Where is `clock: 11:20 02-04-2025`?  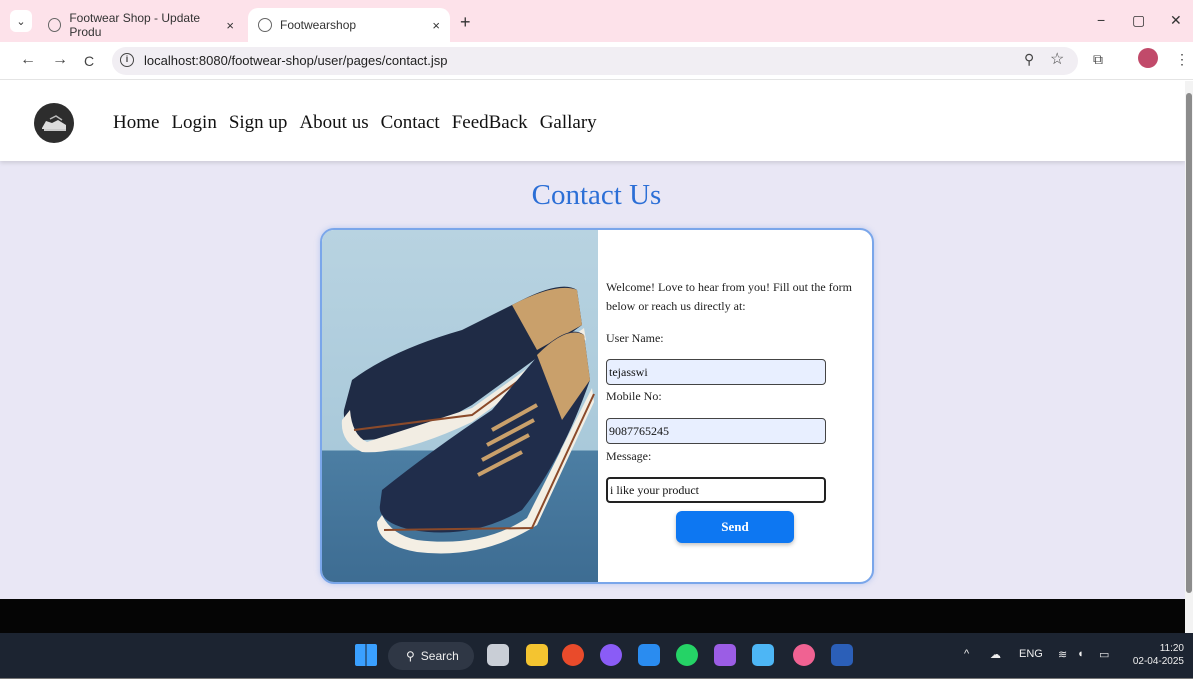
clock: 11:20 02-04-2025 is located at coordinates (1155, 655).